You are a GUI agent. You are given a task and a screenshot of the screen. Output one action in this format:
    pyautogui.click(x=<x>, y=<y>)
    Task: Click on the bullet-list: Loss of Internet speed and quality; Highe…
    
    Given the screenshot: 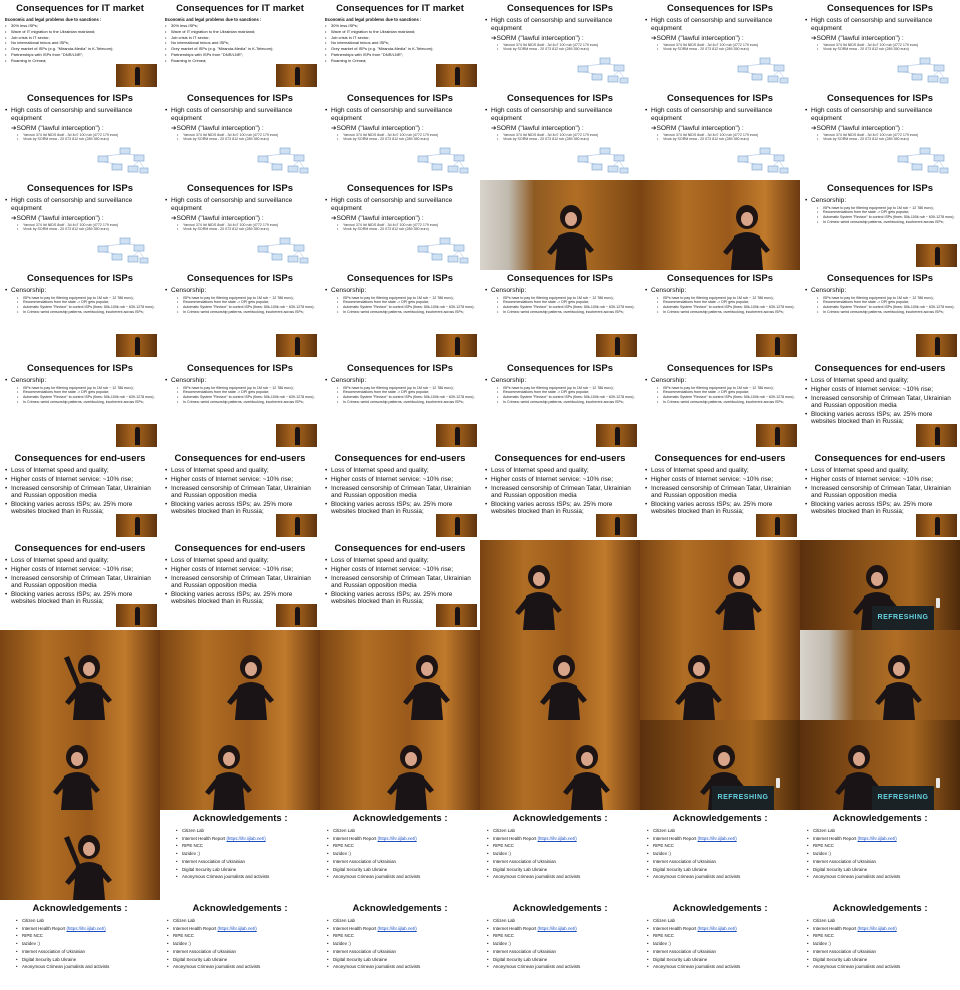 What is the action you would take?
    pyautogui.click(x=880, y=491)
    